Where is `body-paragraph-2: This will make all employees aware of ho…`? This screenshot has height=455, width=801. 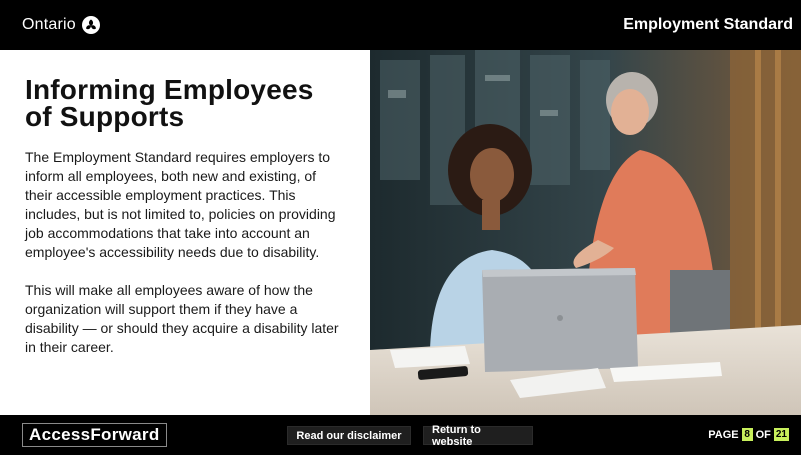 body-paragraph-2: This will make all employees aware of ho… is located at coordinates (182, 318).